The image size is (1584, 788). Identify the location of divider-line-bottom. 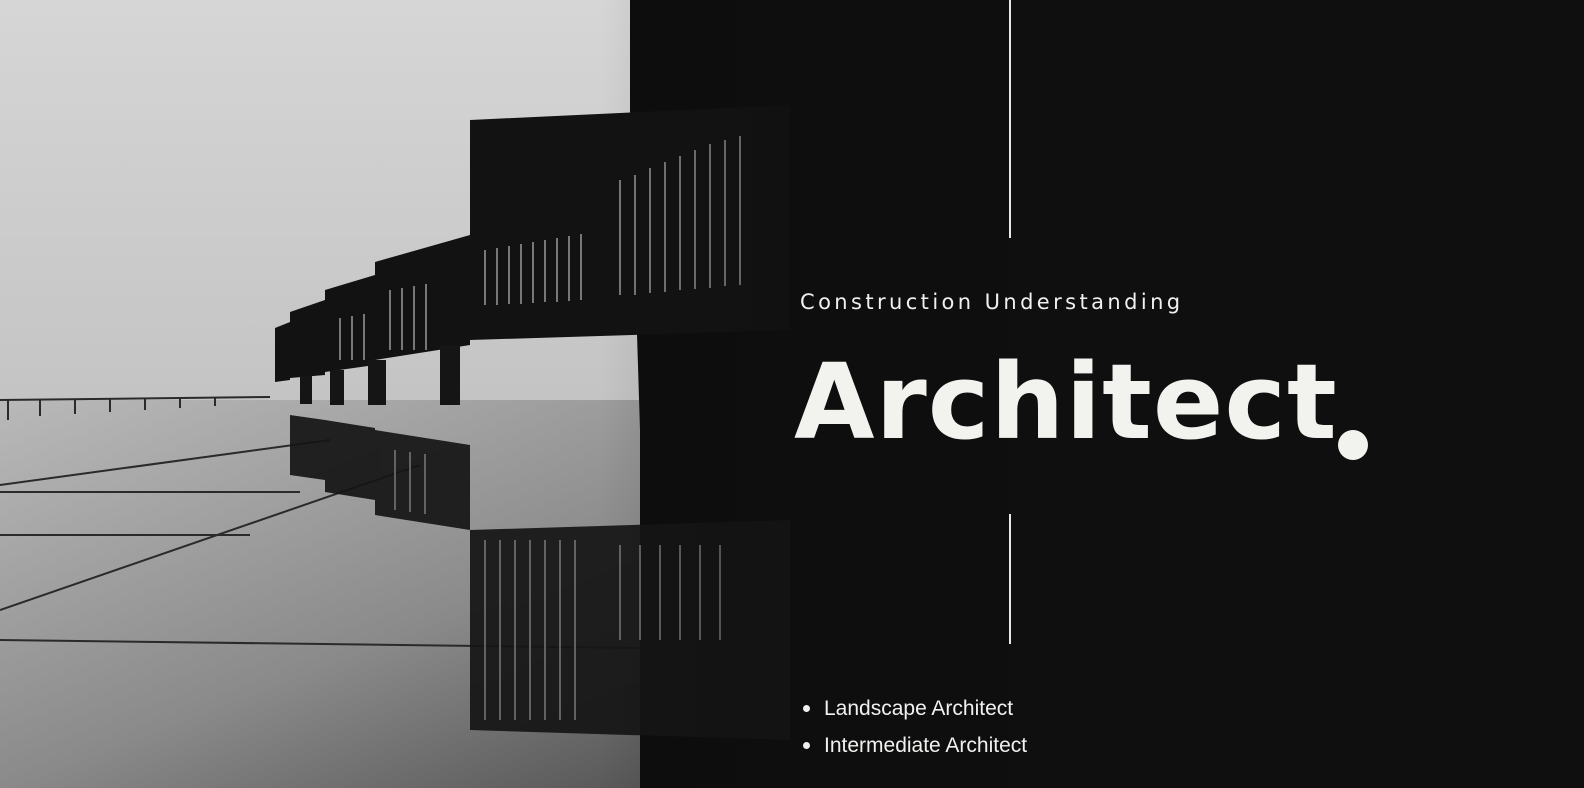
(1010, 579).